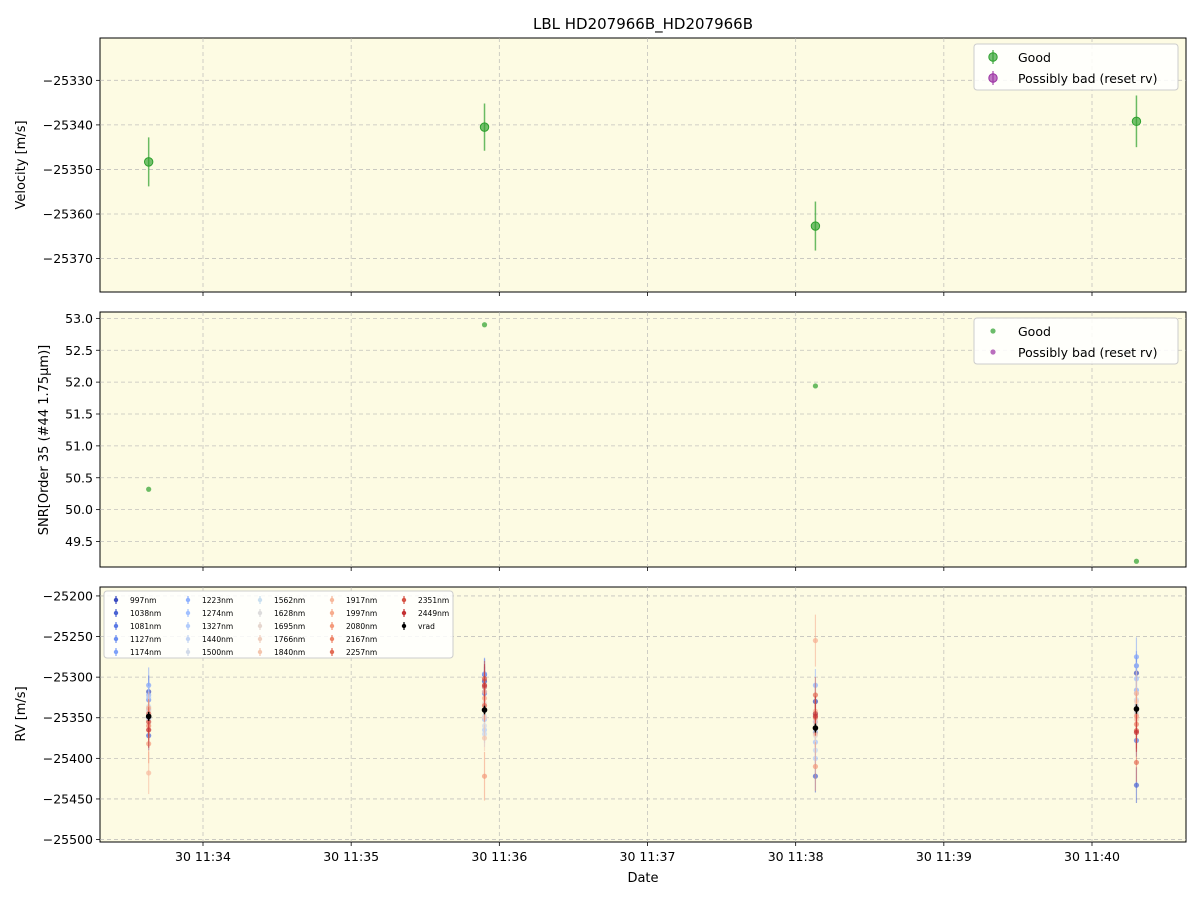 The image size is (1200, 904). I want to click on y-tick-label: 52.0, so click(79, 382).